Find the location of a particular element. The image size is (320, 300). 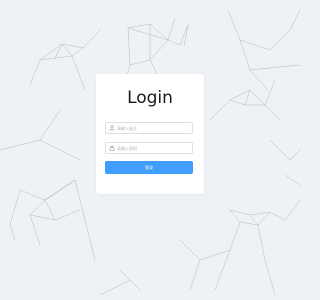

username-field is located at coordinates (149, 128).